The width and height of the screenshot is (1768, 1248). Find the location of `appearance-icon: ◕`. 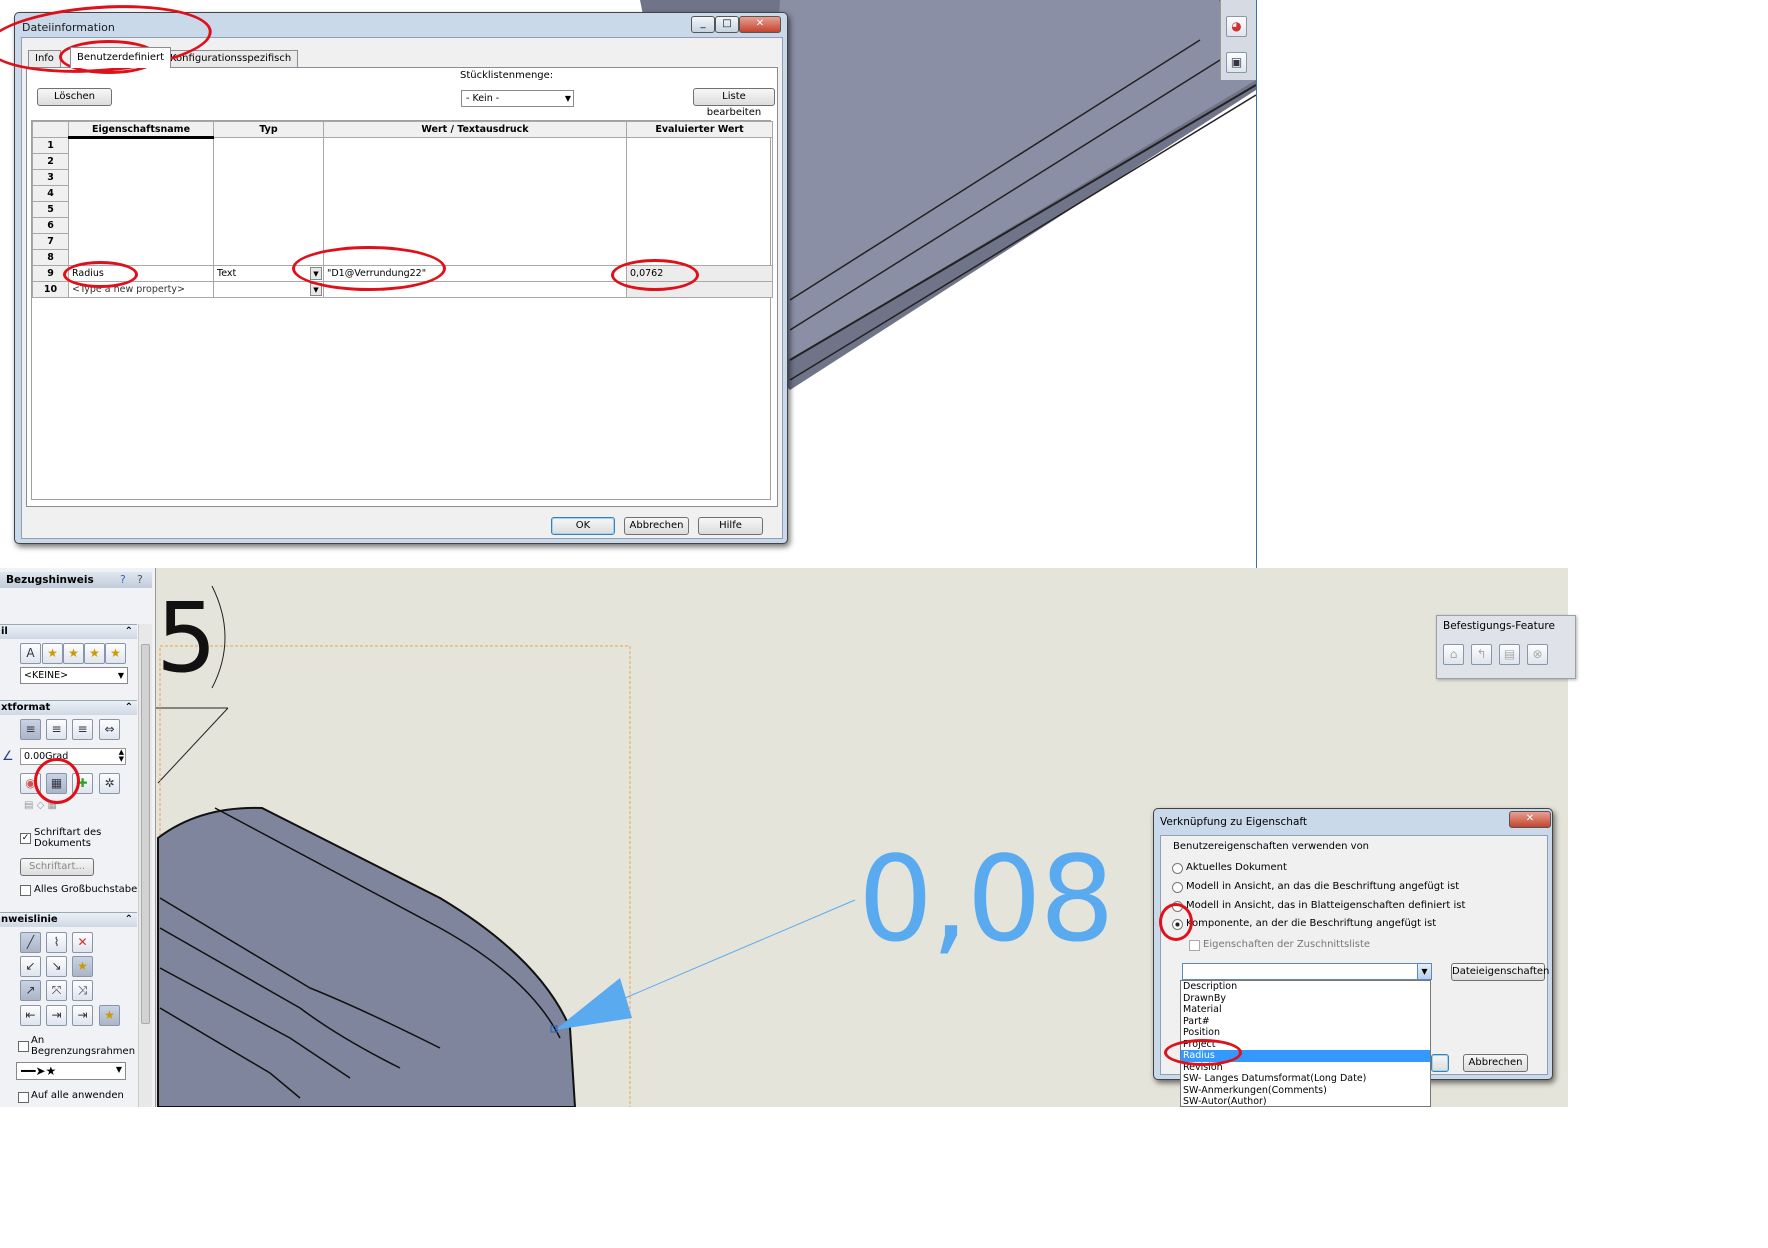

appearance-icon: ◕ is located at coordinates (1236, 26).